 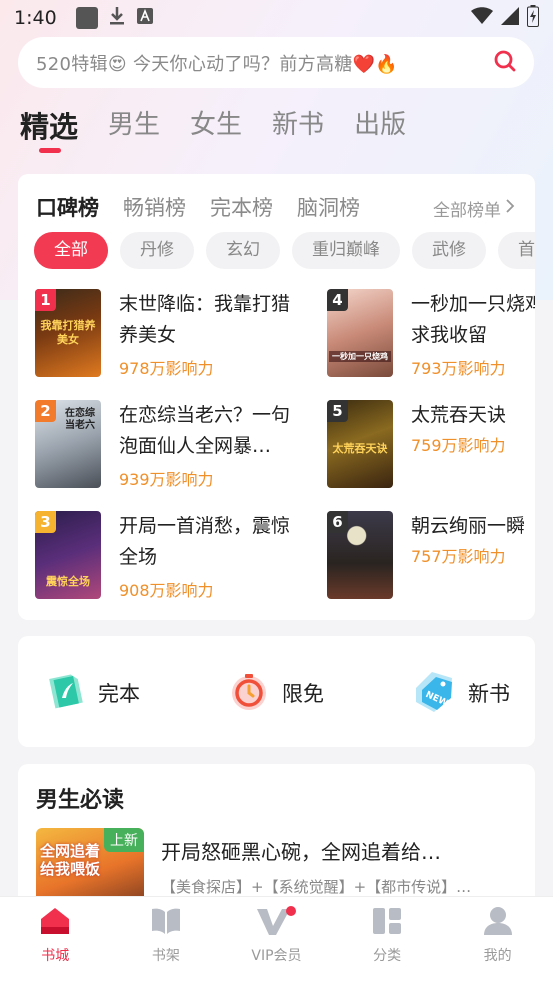 I want to click on search-button, so click(x=505, y=62).